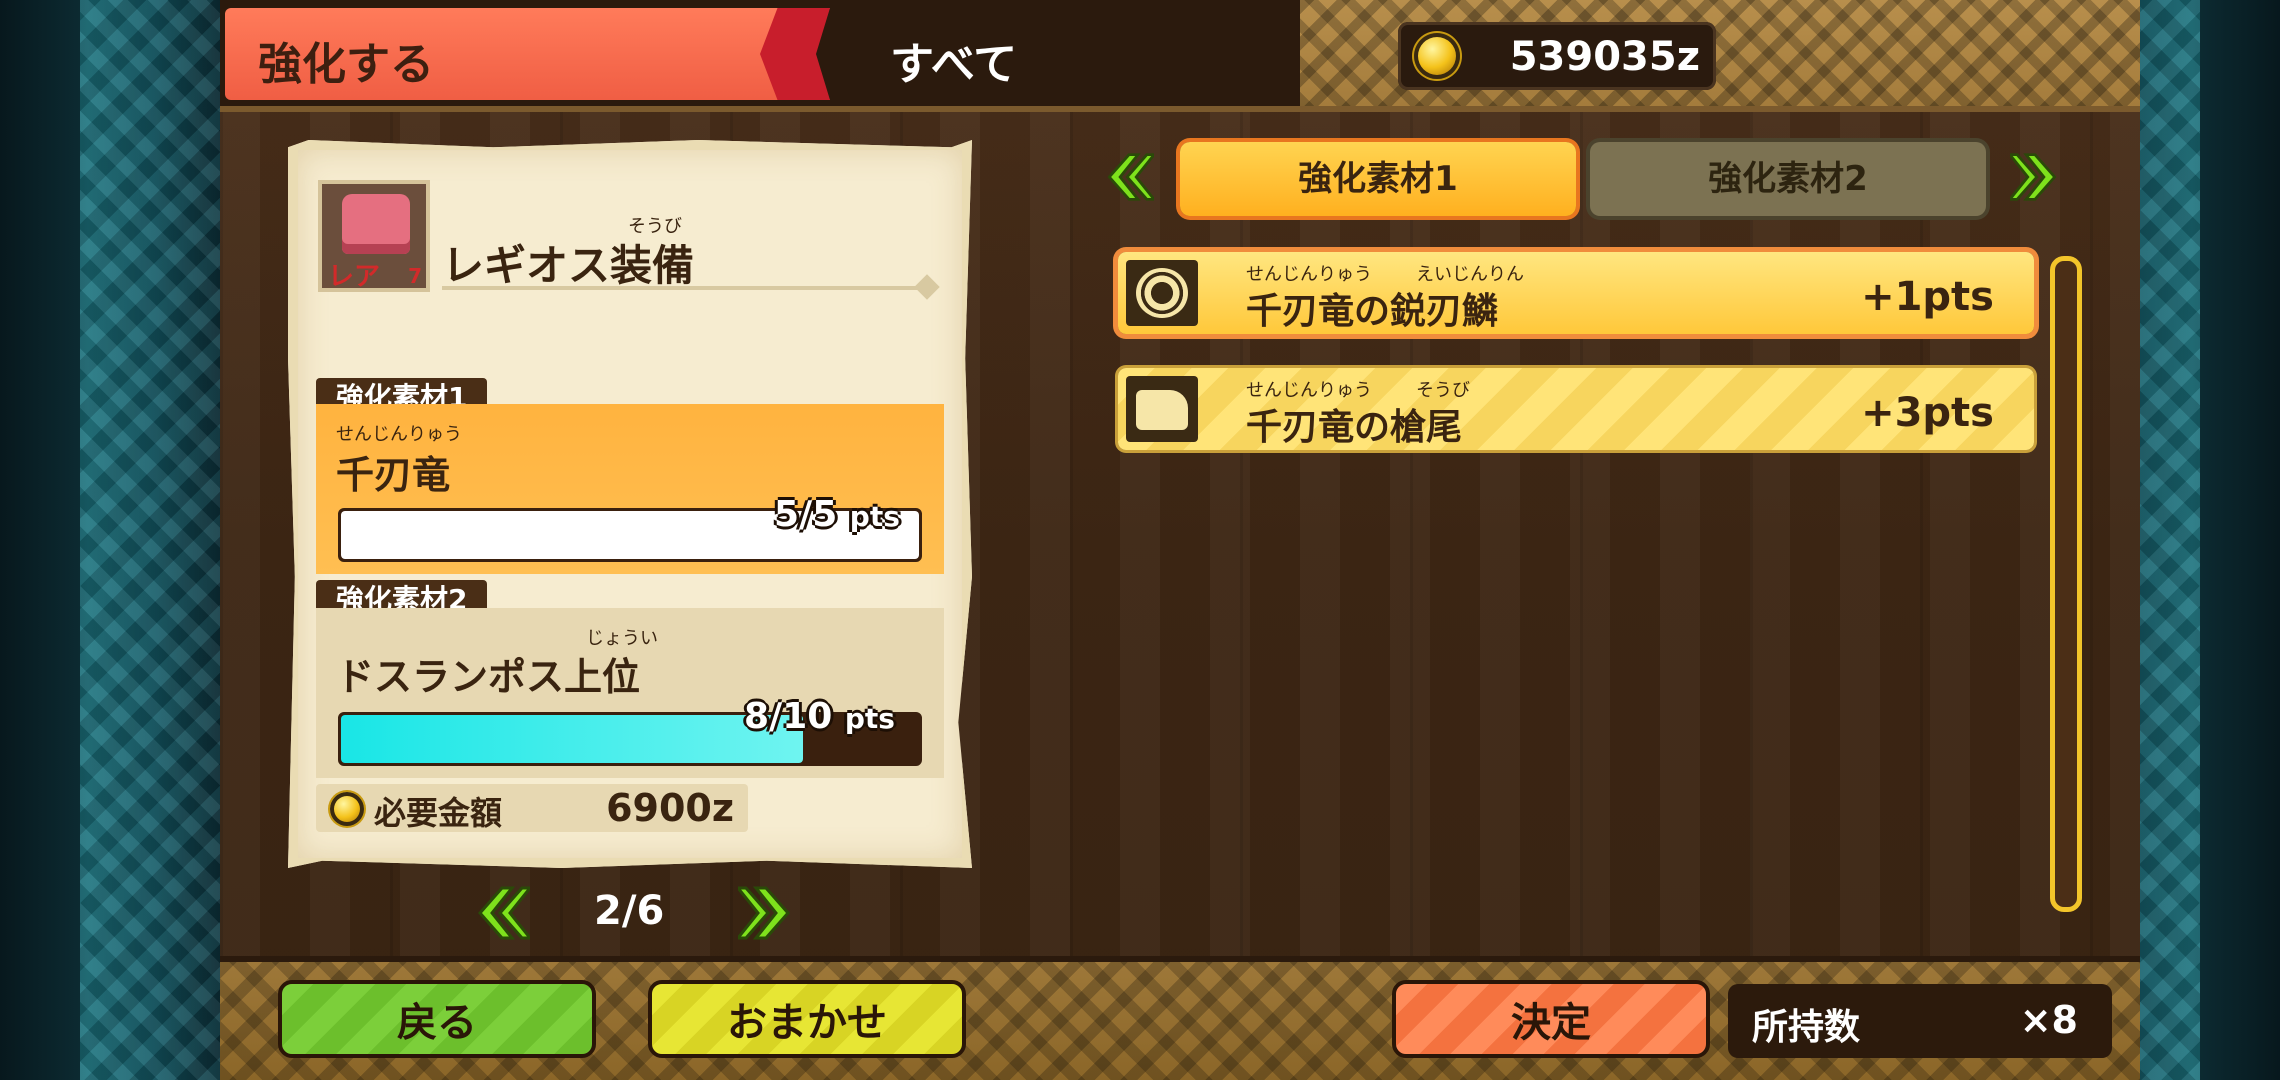 The height and width of the screenshot is (1080, 2280). I want to click on tab-enhance-label: 強化する, so click(346, 64).